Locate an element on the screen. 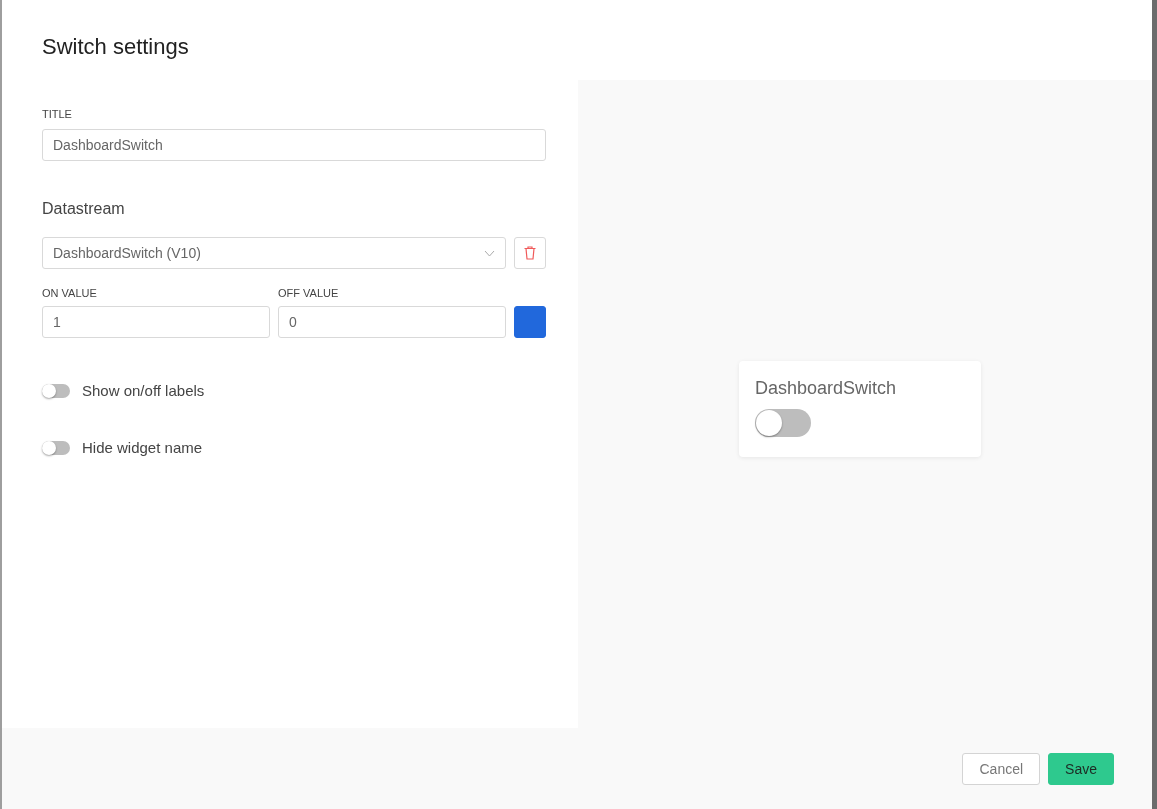  delete-button is located at coordinates (530, 253).